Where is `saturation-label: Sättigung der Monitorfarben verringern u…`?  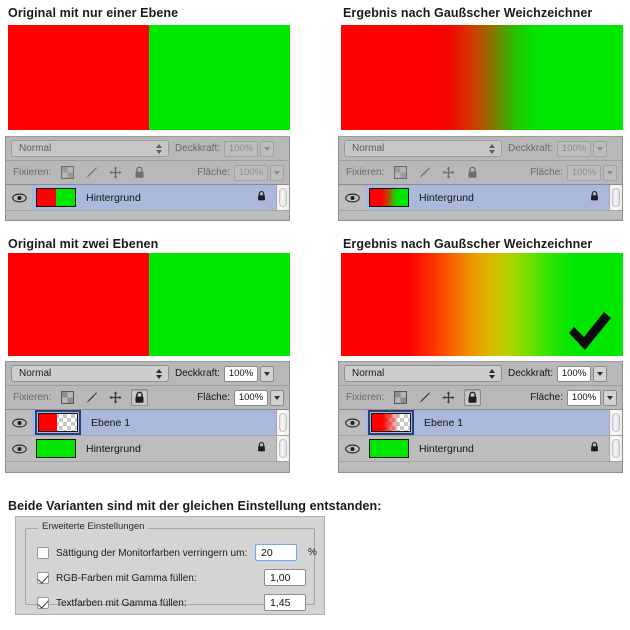
saturation-label: Sättigung der Monitorfarben verringern u… is located at coordinates (152, 553).